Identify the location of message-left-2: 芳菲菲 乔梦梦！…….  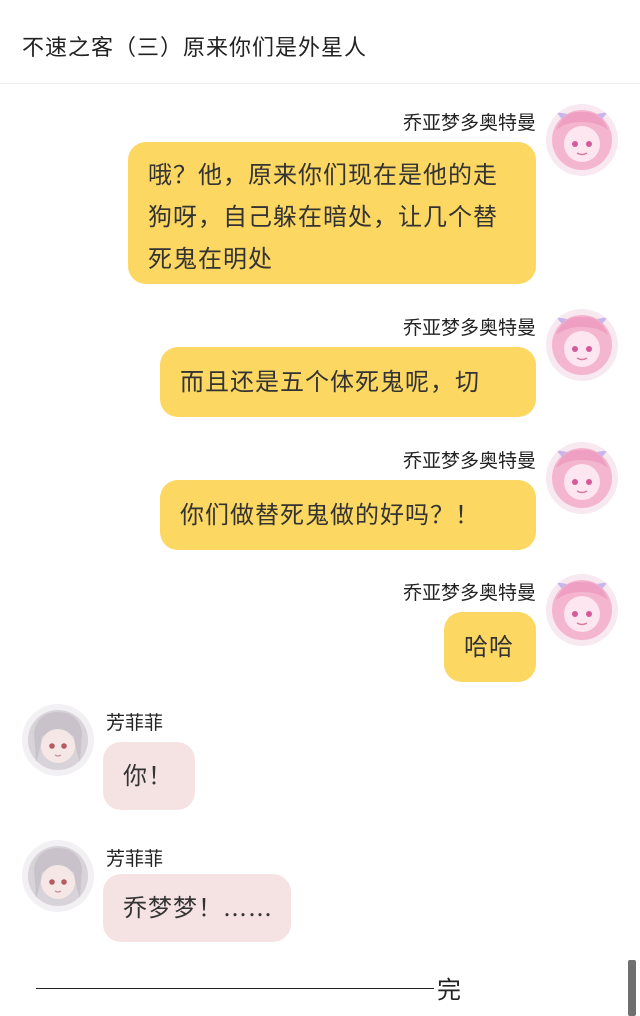
(320, 893).